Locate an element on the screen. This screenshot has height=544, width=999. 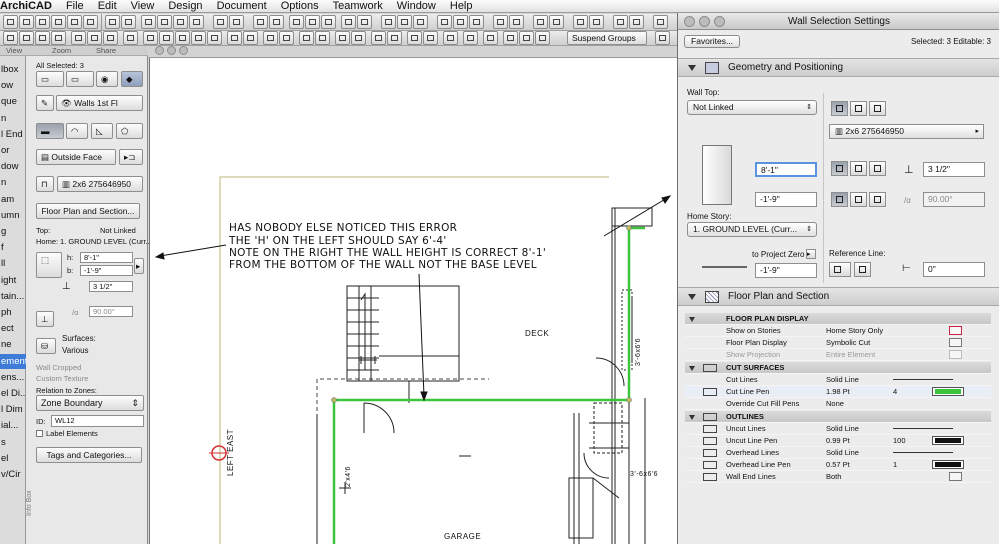
toolbox-item: ll is located at coordinates (13, 263).